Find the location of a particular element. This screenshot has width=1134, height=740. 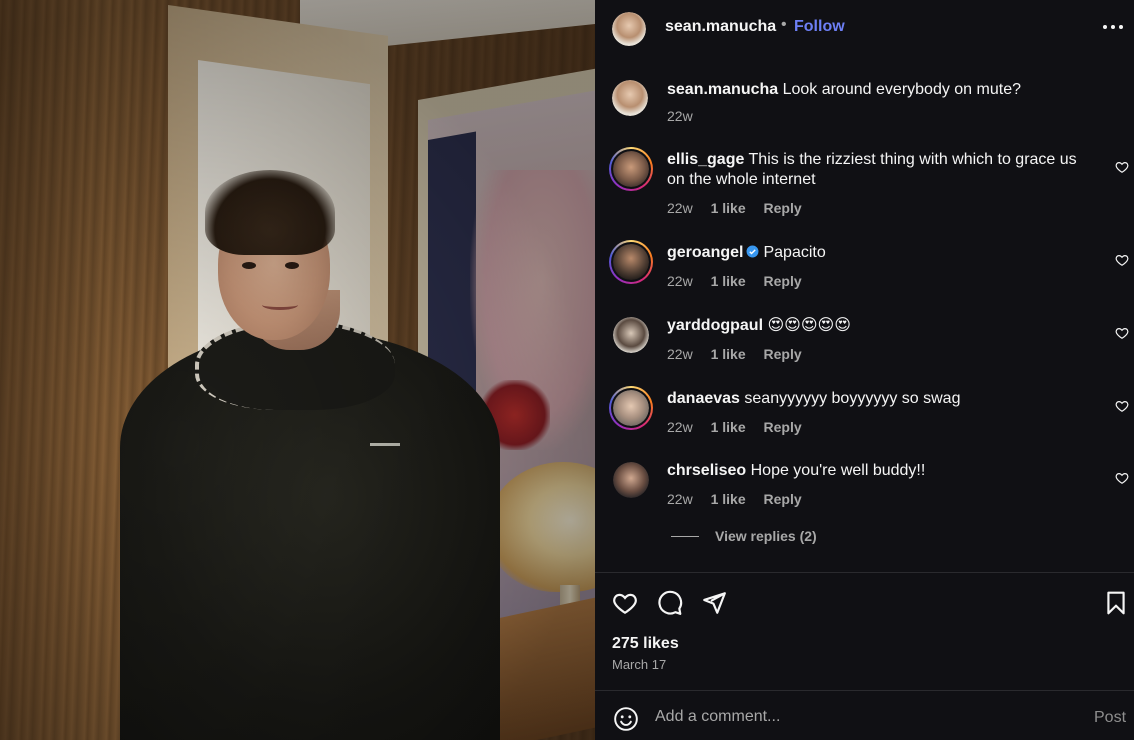

comment-username: geroangel is located at coordinates (705, 252).